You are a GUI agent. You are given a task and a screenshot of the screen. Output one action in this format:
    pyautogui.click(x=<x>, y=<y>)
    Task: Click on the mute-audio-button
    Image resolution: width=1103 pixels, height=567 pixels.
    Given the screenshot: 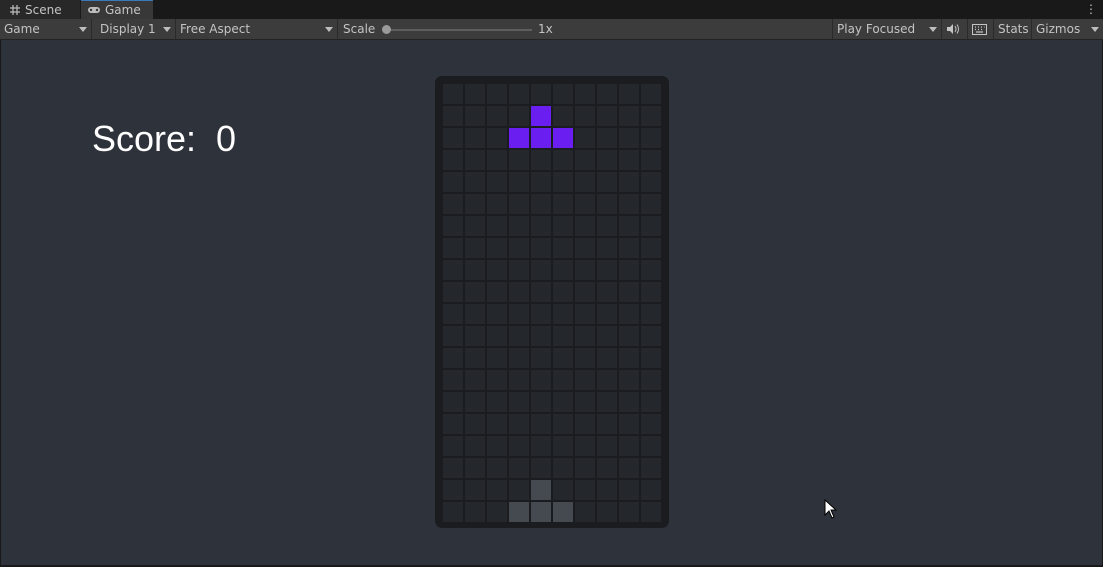 What is the action you would take?
    pyautogui.click(x=955, y=29)
    